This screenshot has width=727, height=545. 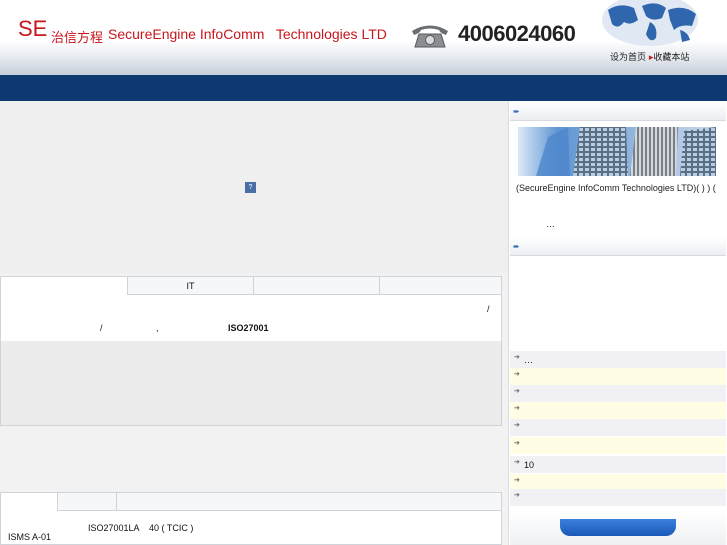 I want to click on hotline-number: 4006024060, so click(x=517, y=33).